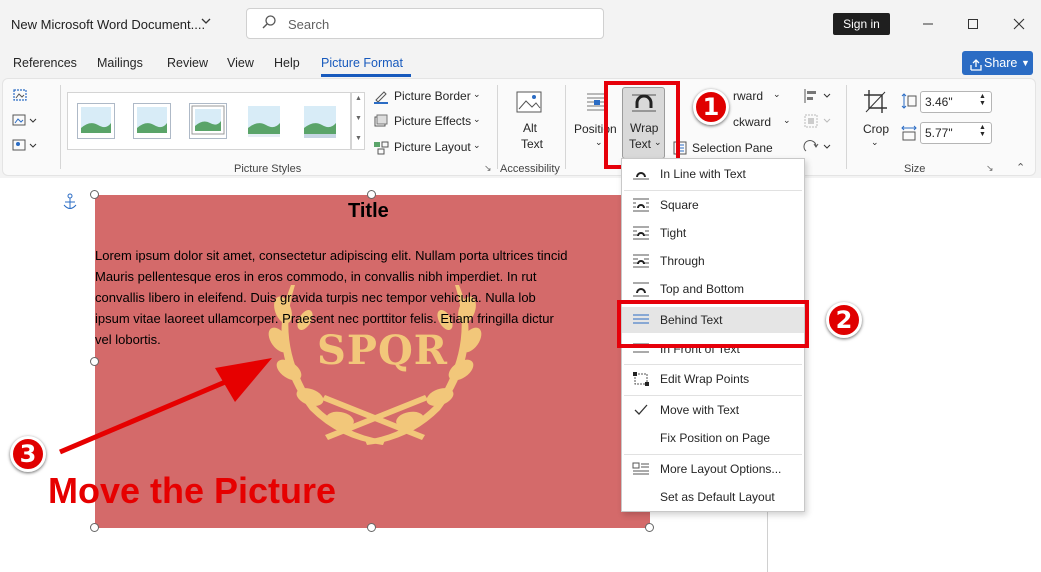 The image size is (1041, 572). Describe the element at coordinates (777, 94) in the screenshot. I see `bring-forward-chevron-icon: ⌄` at that location.